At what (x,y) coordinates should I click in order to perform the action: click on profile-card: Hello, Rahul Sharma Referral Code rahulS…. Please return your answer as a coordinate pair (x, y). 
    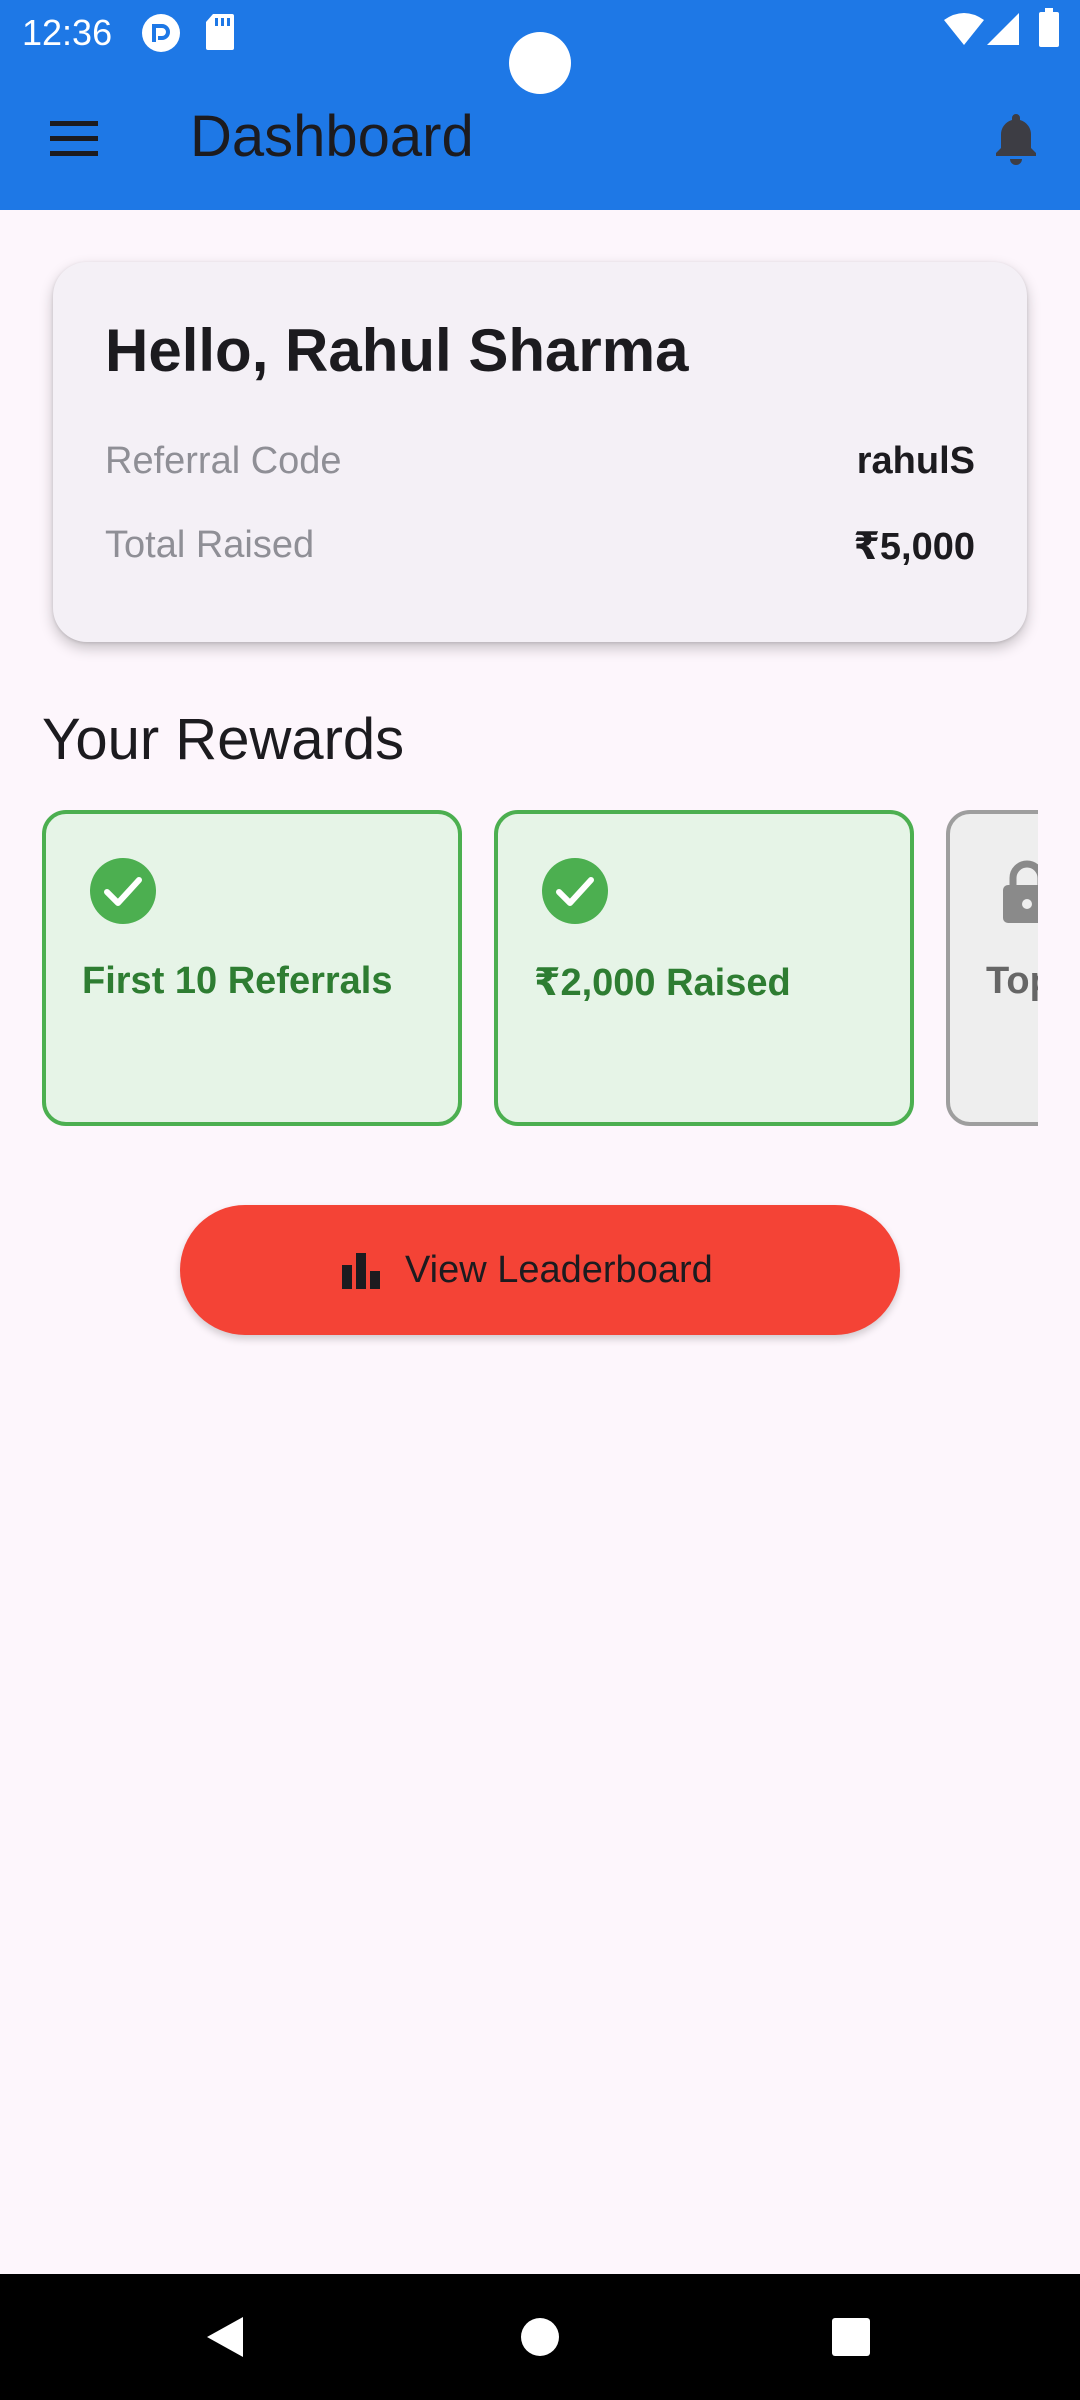
    Looking at the image, I should click on (540, 452).